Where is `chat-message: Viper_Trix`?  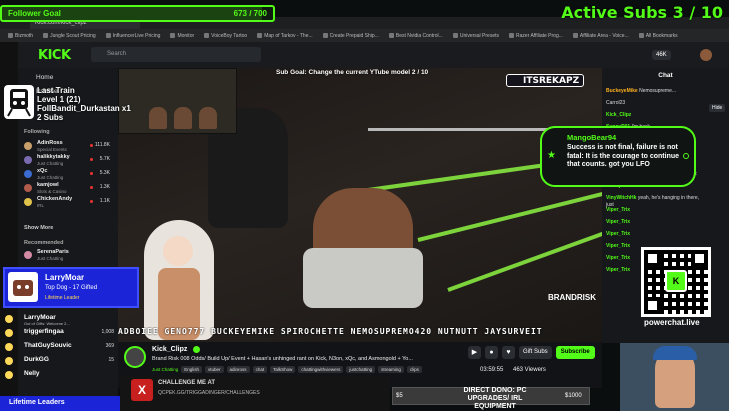 chat-message: Viper_Trix is located at coordinates (656, 234).